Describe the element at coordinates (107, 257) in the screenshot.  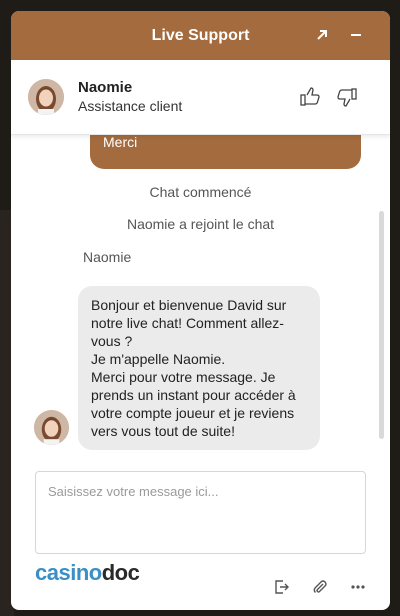
I see `sender-label: Naomie` at that location.